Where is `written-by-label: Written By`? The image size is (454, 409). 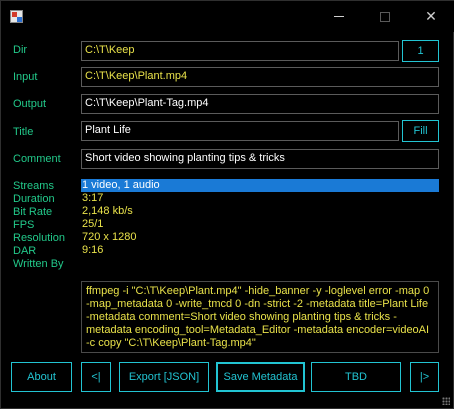 written-by-label: Written By is located at coordinates (38, 264).